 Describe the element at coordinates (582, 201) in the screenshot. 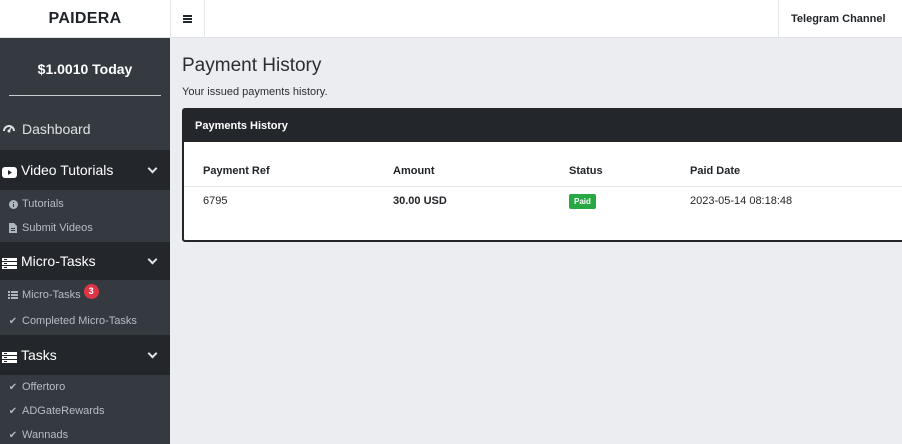

I see `status-badge: Paid` at that location.